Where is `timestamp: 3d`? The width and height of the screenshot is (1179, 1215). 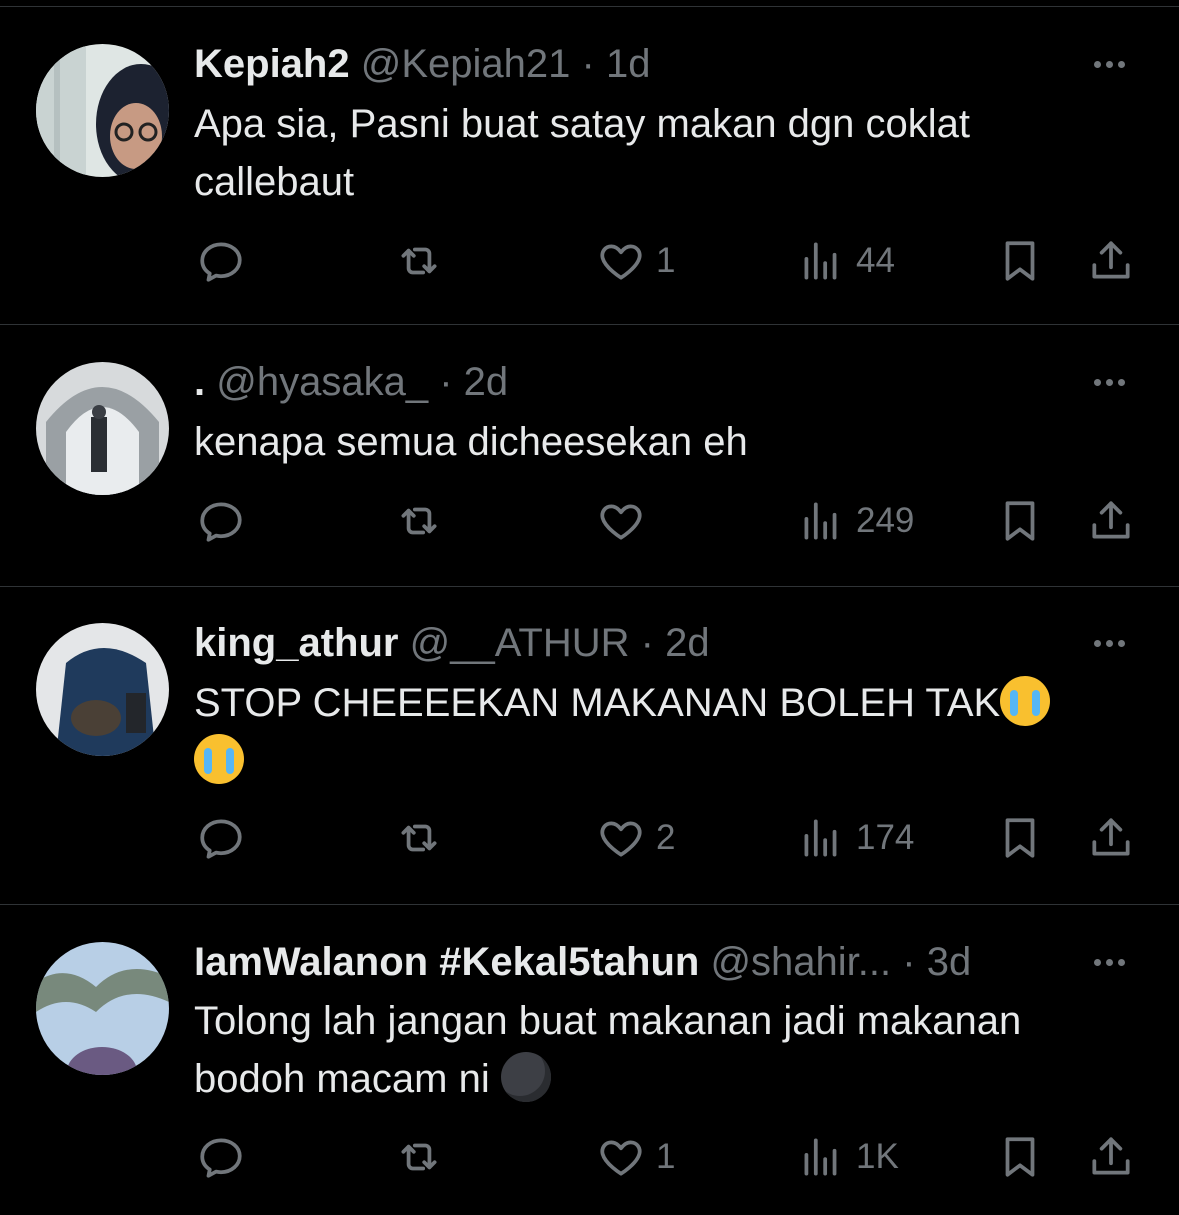
timestamp: 3d is located at coordinates (949, 962).